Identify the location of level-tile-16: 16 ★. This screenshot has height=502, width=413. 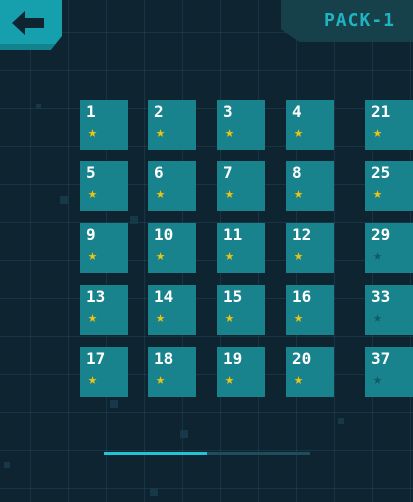
(310, 310).